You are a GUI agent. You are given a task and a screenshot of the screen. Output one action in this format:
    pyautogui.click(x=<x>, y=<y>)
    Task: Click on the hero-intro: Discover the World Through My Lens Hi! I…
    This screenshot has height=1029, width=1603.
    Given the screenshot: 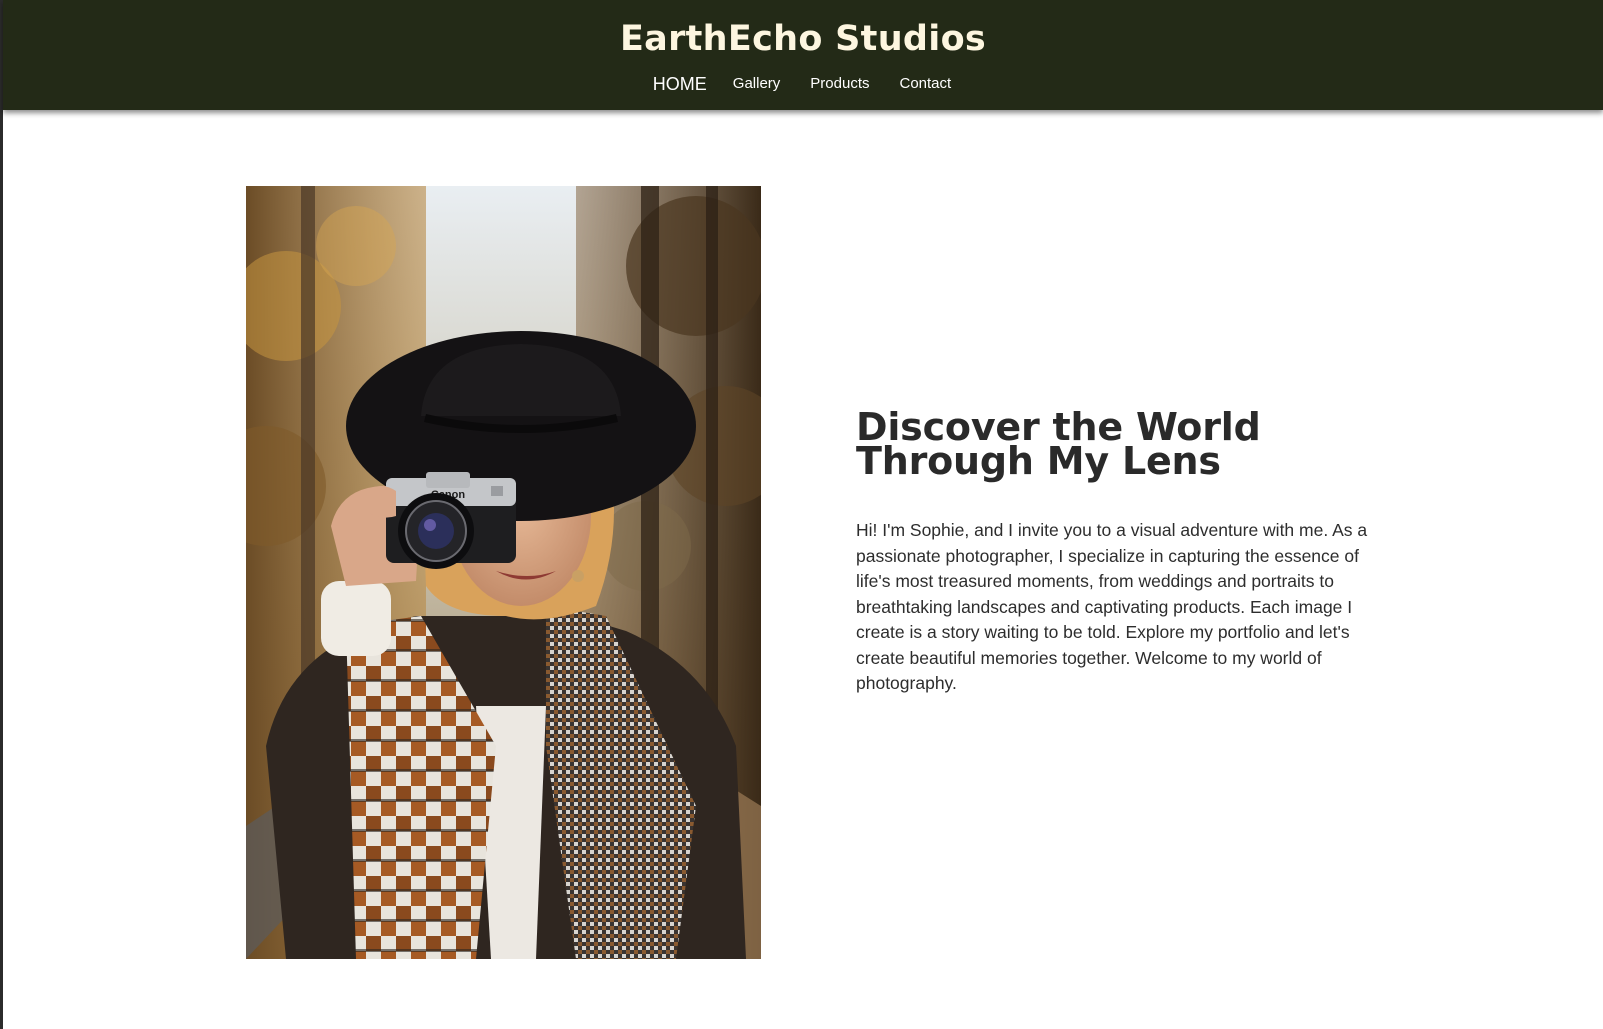 What is the action you would take?
    pyautogui.click(x=1116, y=551)
    